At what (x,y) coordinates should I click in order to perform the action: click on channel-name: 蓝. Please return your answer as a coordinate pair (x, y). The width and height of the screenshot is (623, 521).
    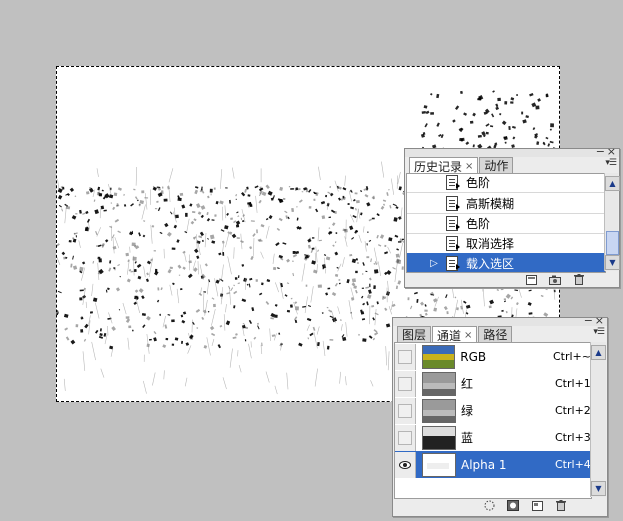
    Looking at the image, I should click on (467, 438).